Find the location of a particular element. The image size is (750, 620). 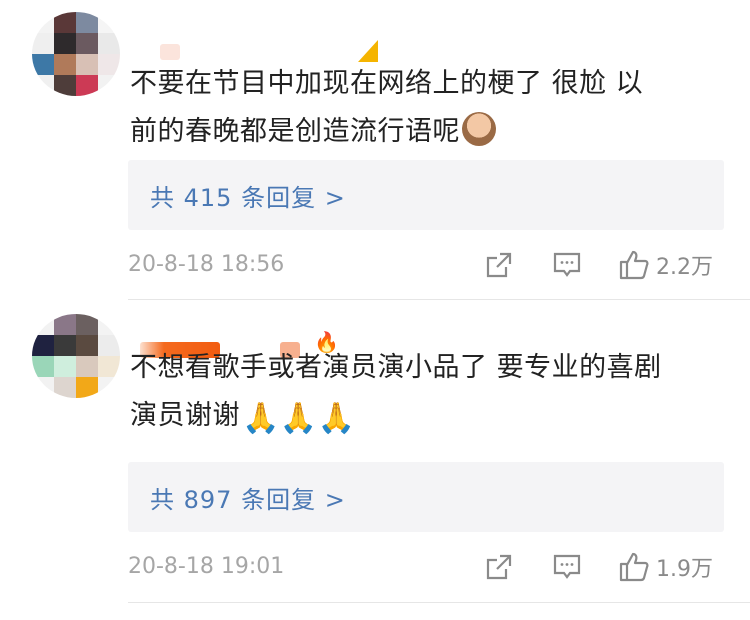

like-button: 2.2万 is located at coordinates (665, 265).